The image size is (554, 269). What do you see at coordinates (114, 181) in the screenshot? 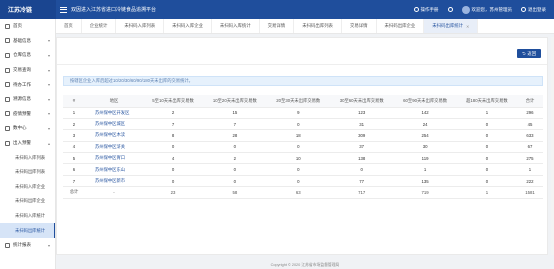
I see `cell-region-link: 苏州保中区新市` at bounding box center [114, 181].